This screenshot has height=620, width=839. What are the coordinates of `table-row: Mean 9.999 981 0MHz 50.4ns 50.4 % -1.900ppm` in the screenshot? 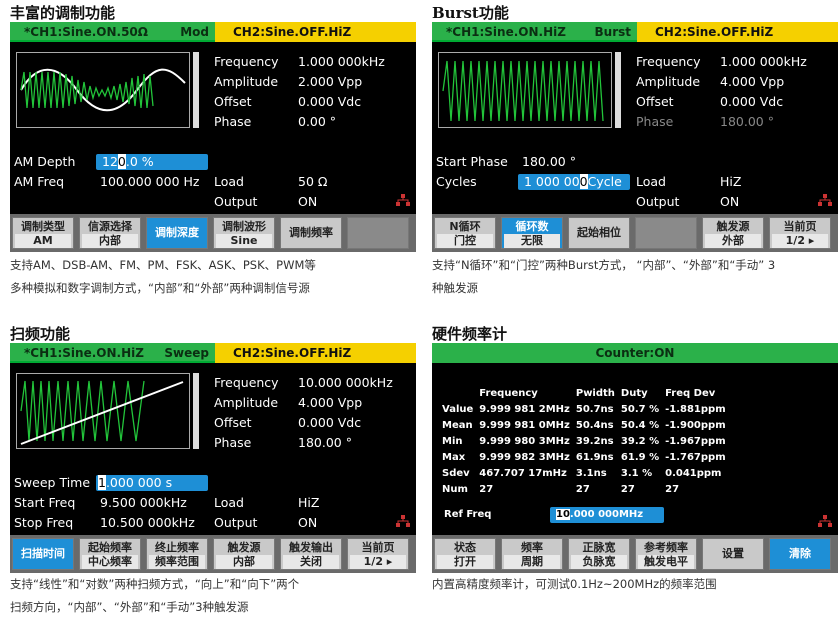 It's located at (584, 425).